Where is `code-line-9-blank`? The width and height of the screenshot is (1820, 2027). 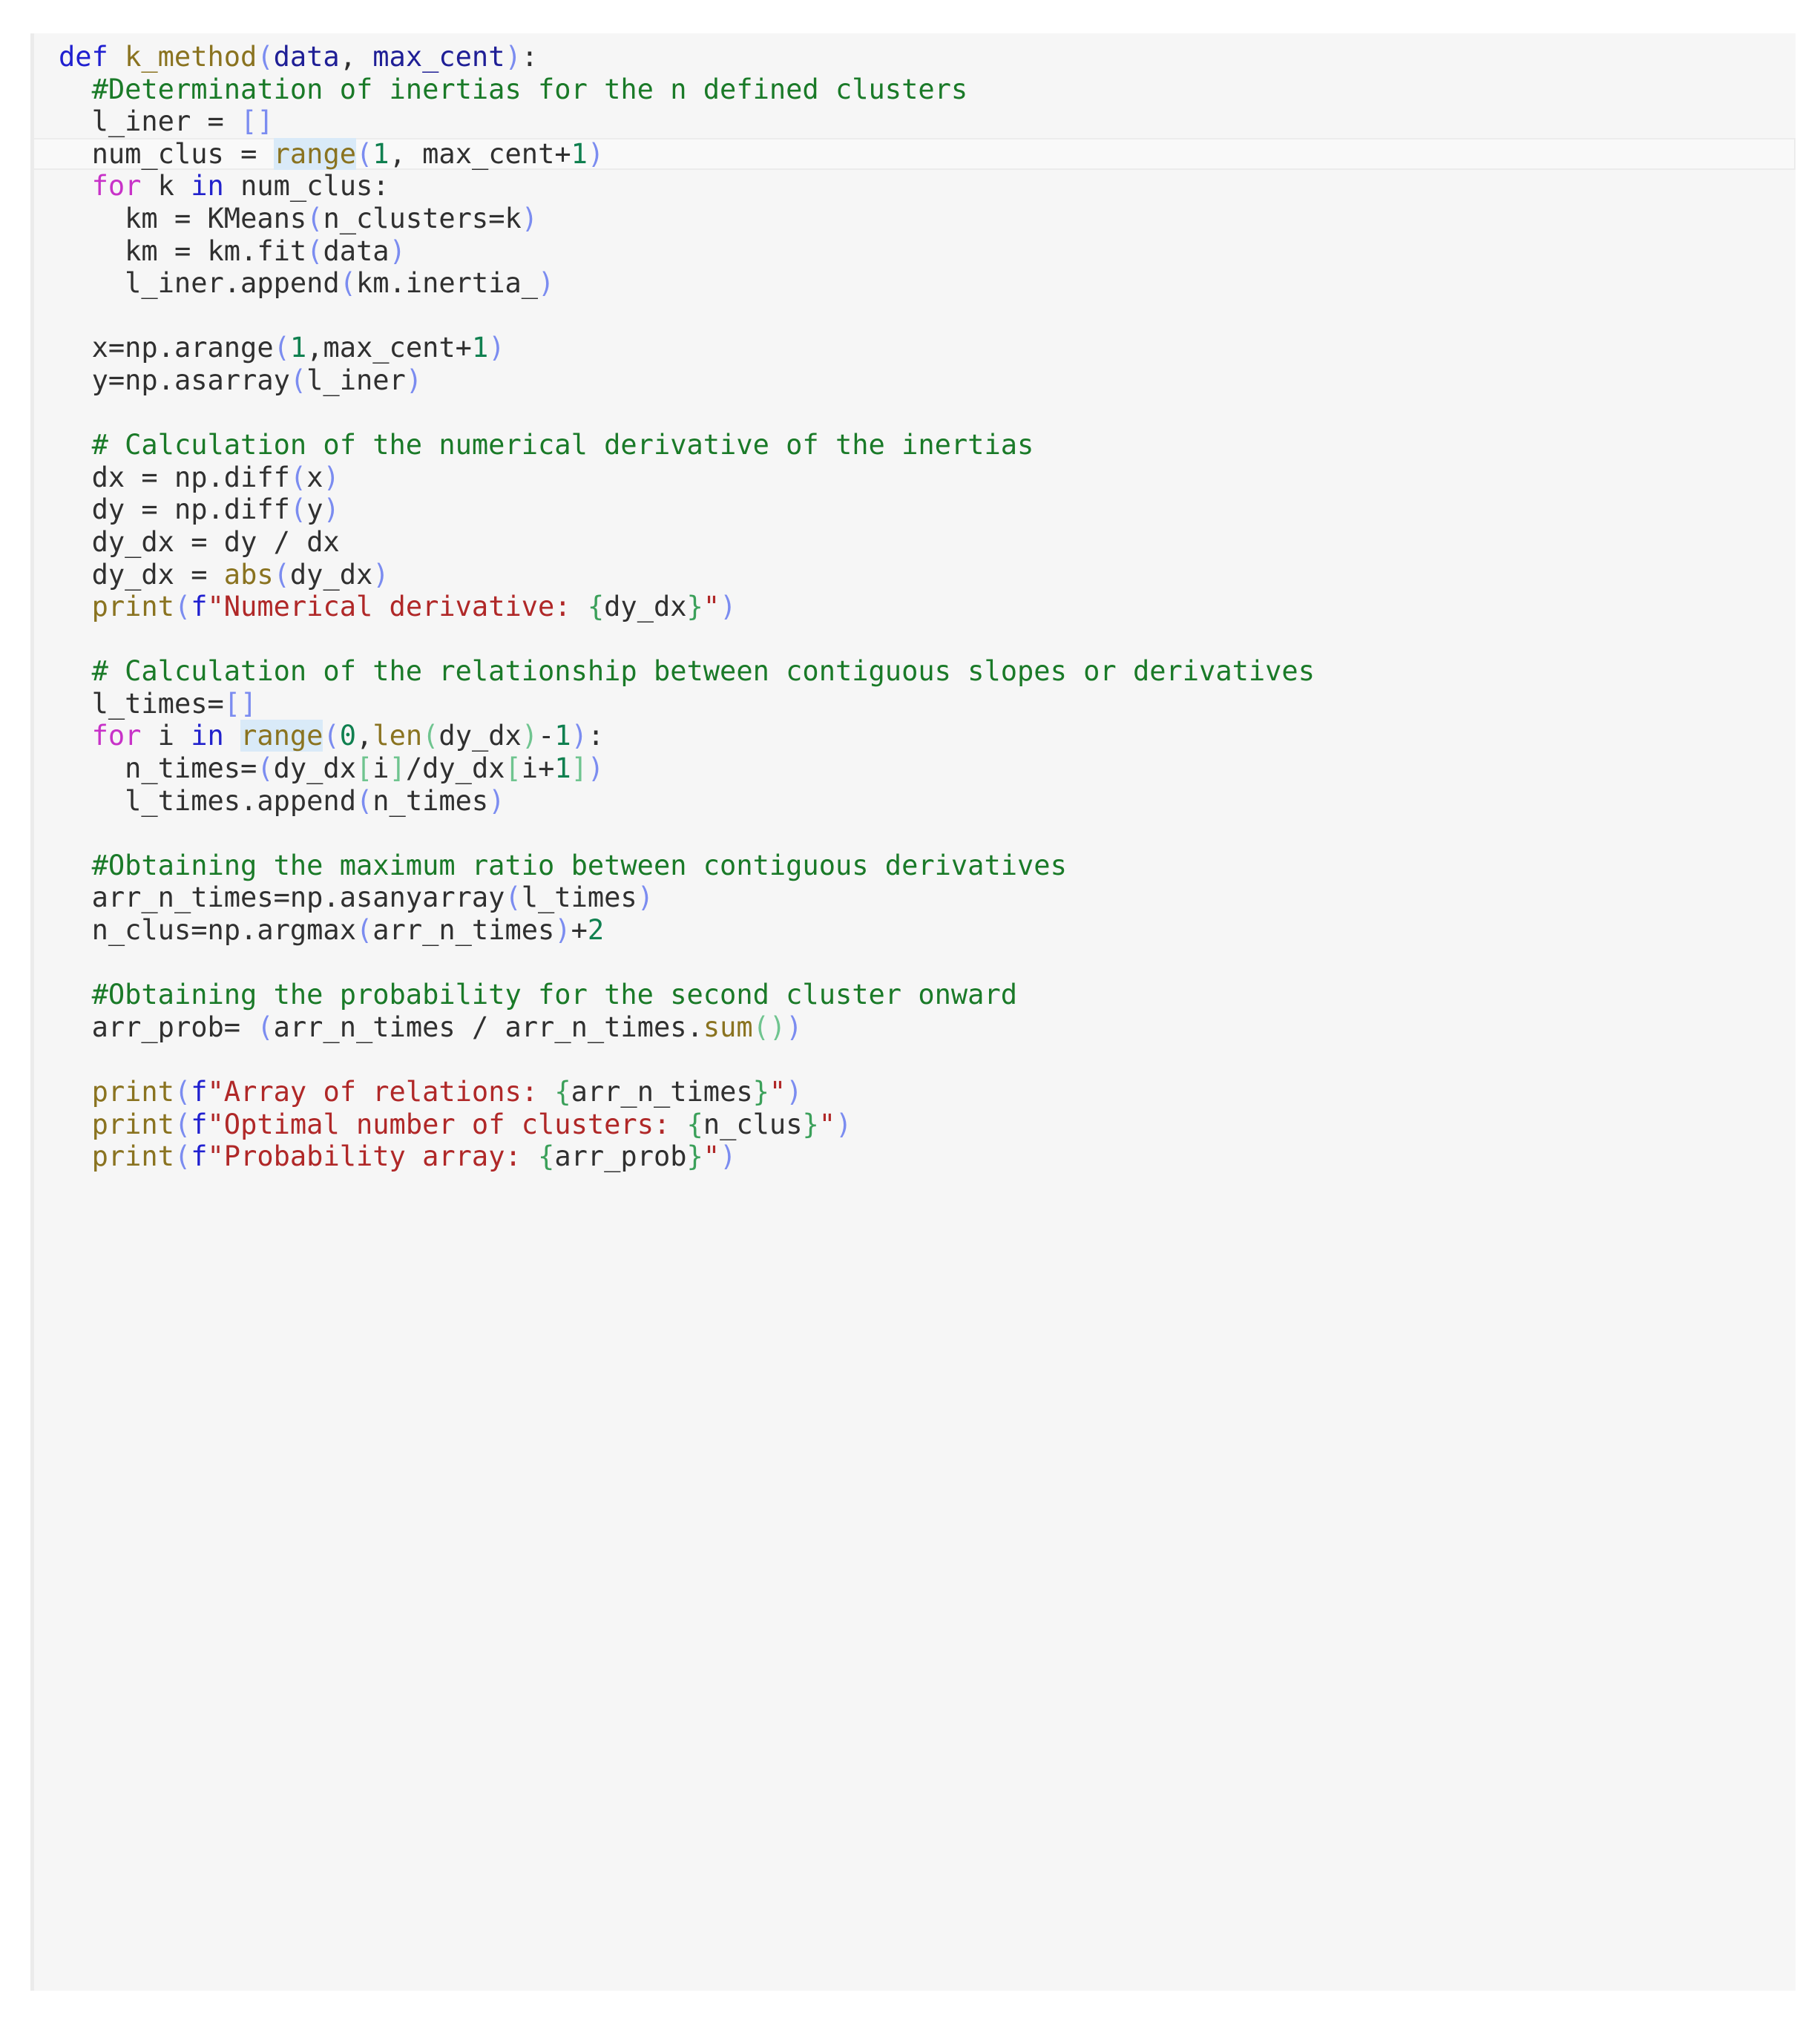 code-line-9-blank is located at coordinates (915, 316).